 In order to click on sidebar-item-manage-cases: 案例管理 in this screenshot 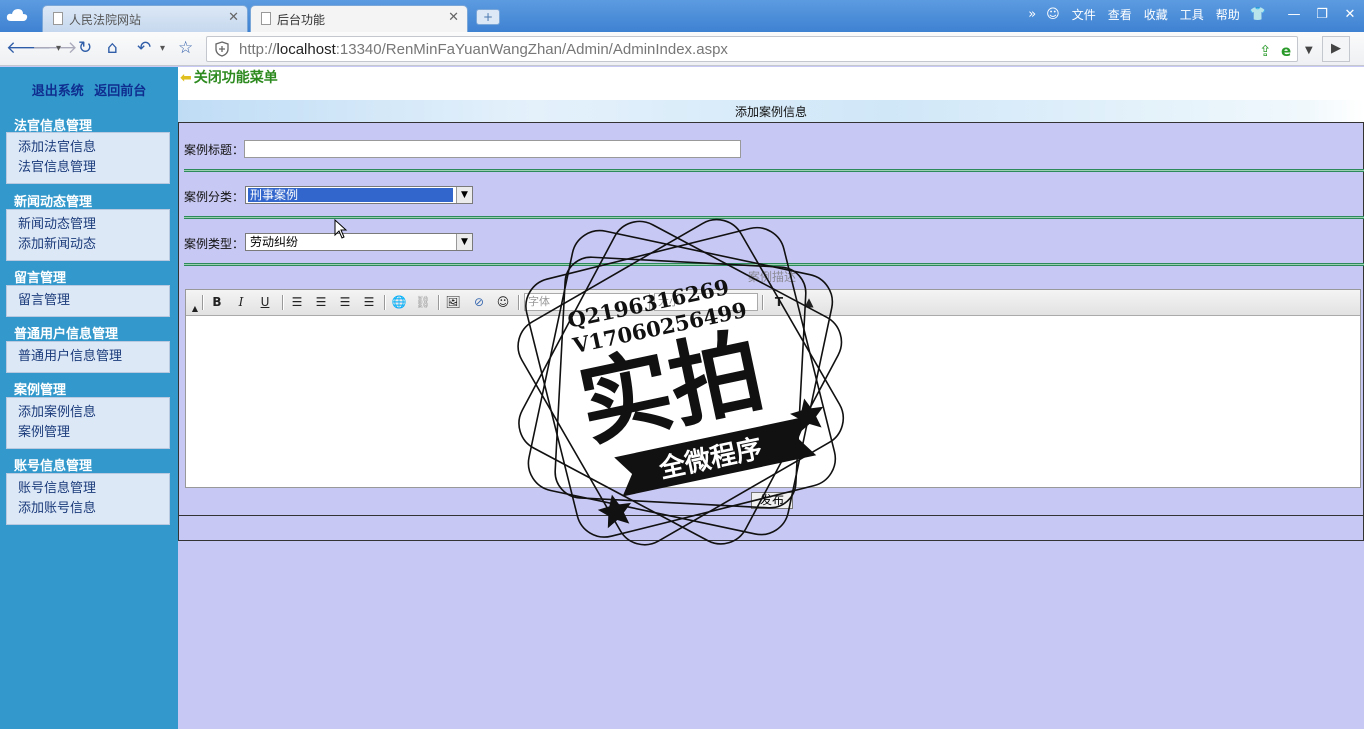, I will do `click(88, 433)`.